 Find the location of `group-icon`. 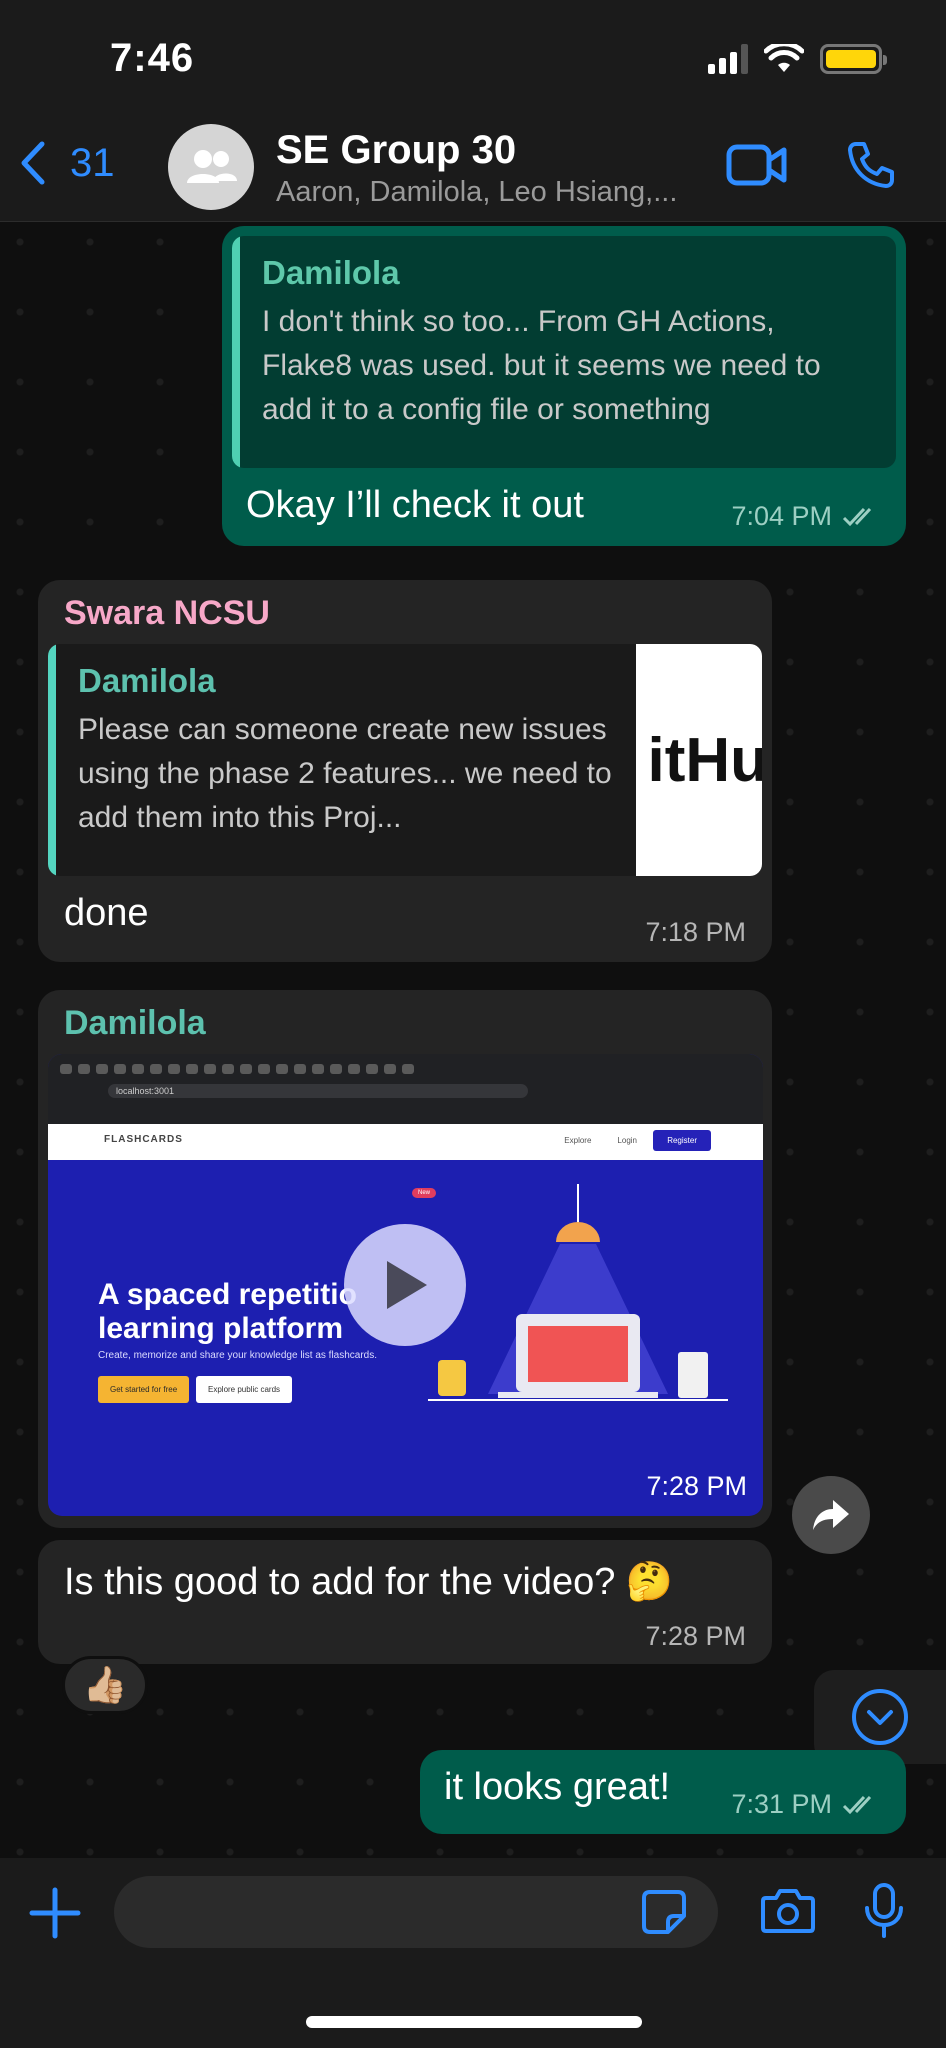

group-icon is located at coordinates (212, 166).